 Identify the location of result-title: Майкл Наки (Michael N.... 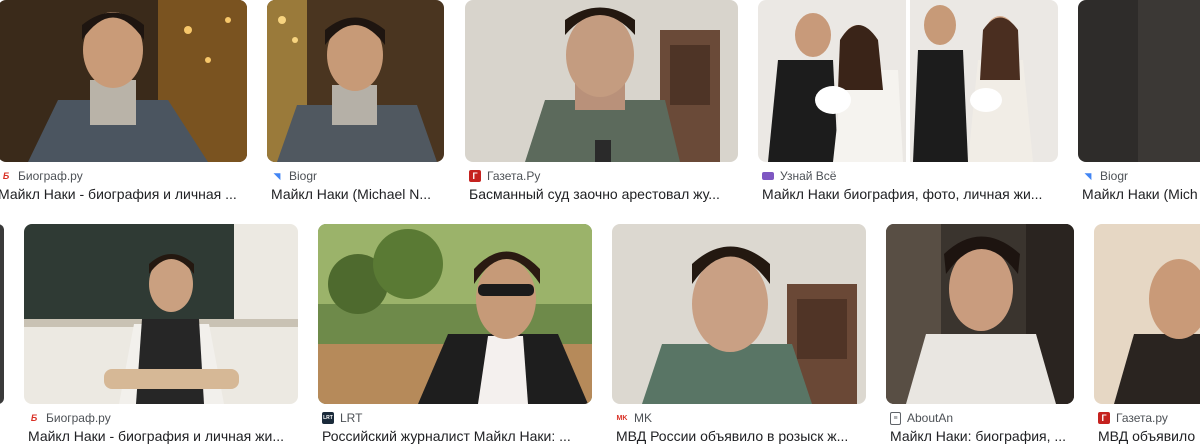
(357, 194).